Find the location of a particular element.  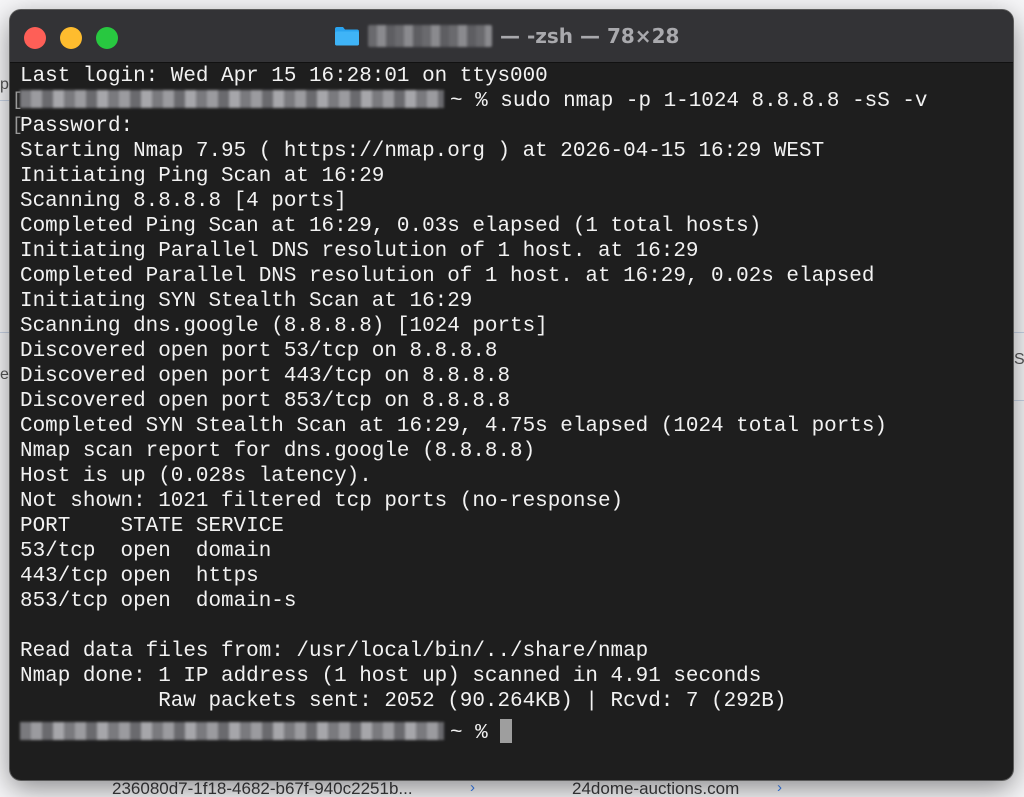

terminal-line: Discovered open port 443/tcp on 8.8.8.8 is located at coordinates (265, 376).